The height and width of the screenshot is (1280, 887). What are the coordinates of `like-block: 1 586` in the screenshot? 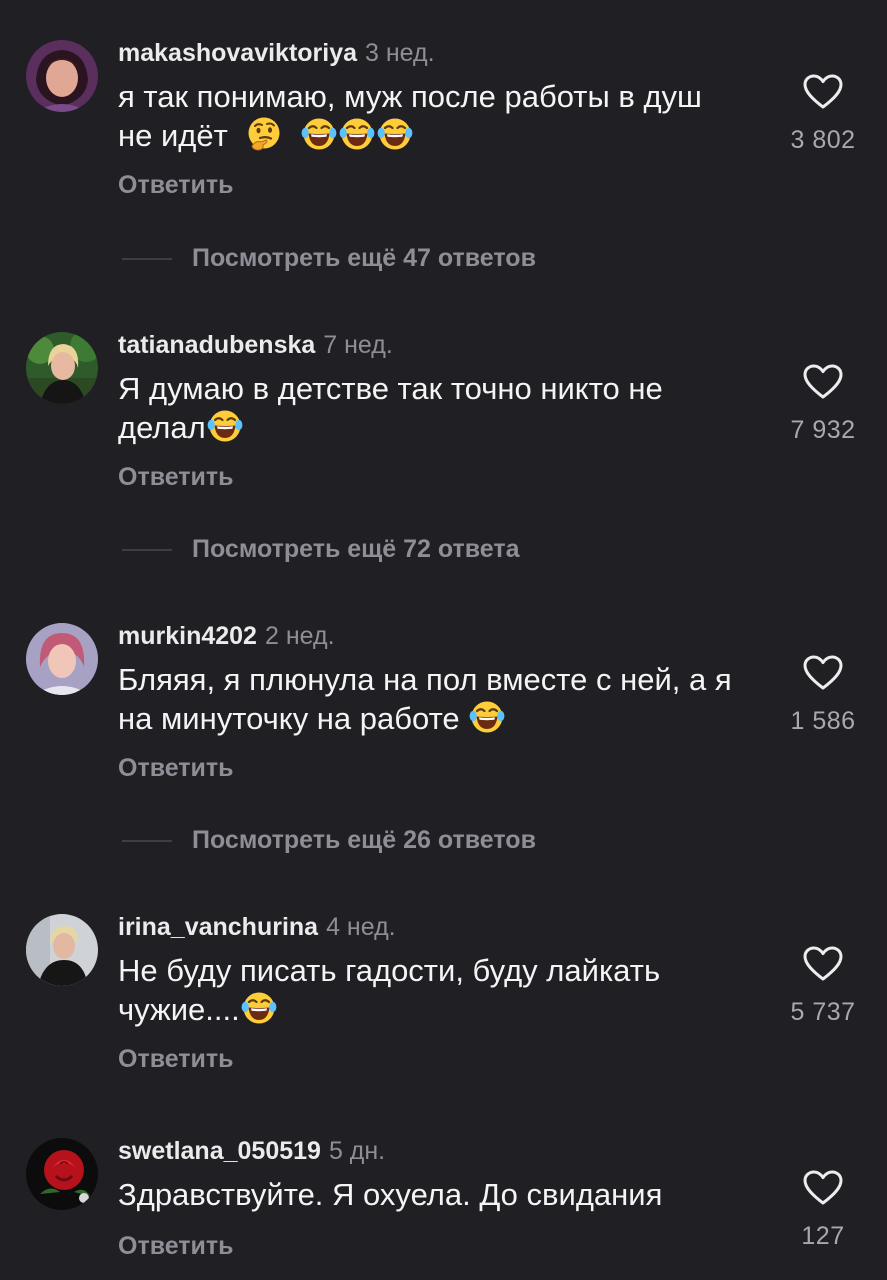 It's located at (823, 695).